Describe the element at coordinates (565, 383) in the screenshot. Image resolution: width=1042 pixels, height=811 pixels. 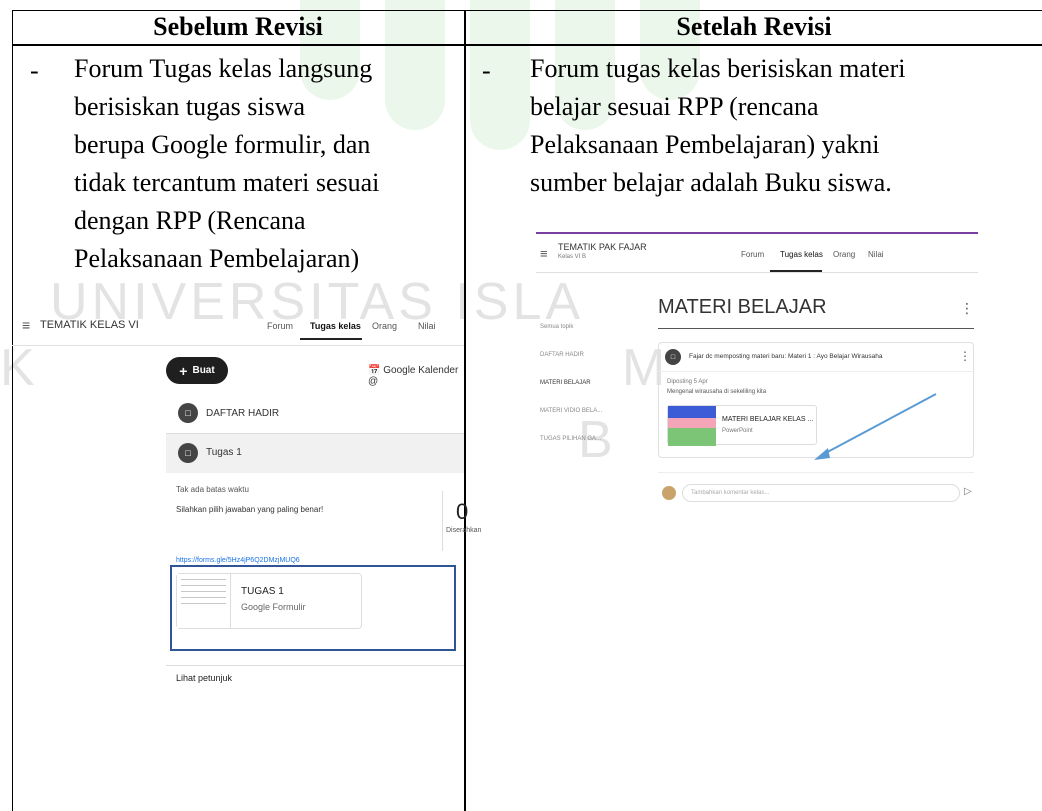
I see `sidebar-item-materi-belajar: MATERI BELAJAR` at that location.